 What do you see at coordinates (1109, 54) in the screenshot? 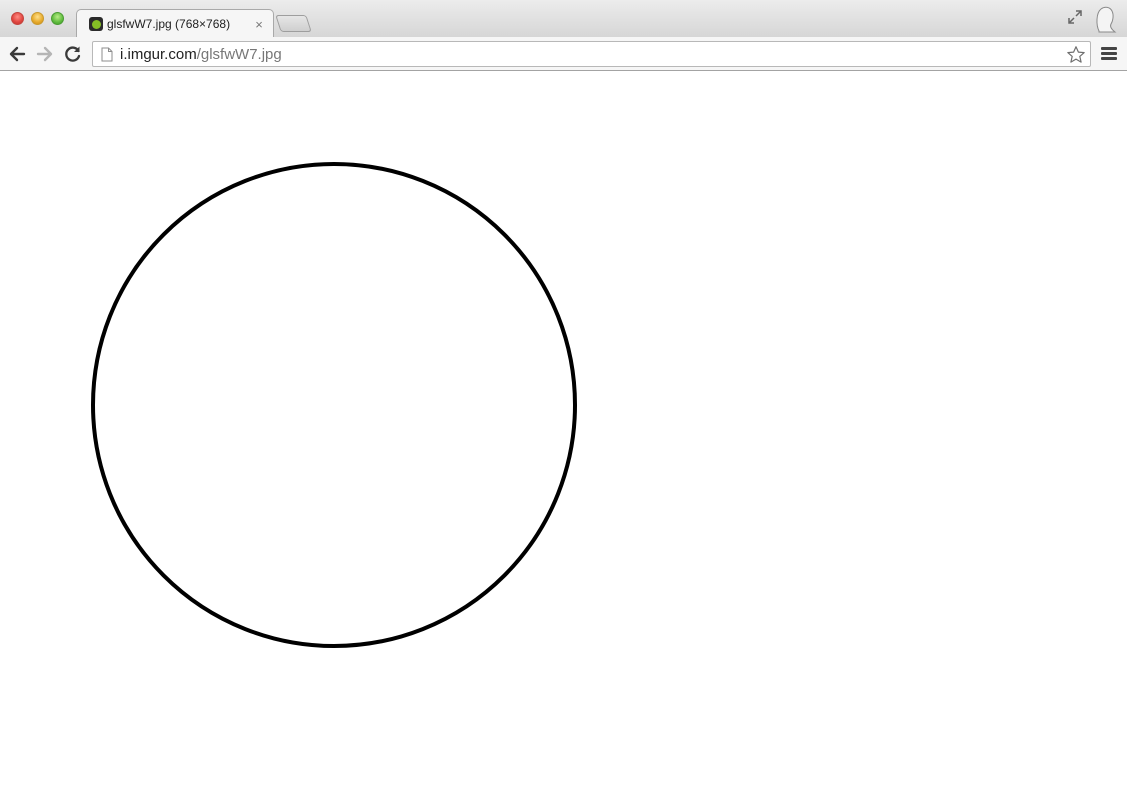
I see `hamburger-menu-icon` at bounding box center [1109, 54].